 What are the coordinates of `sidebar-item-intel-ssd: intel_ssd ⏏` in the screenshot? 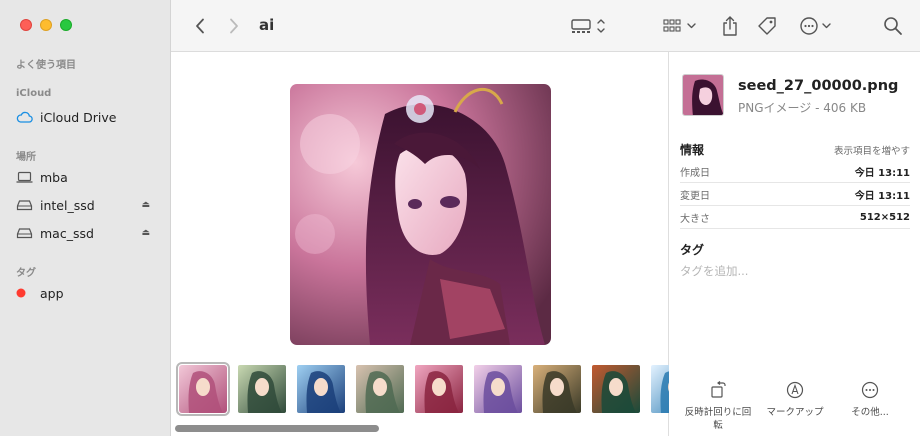 It's located at (89, 205).